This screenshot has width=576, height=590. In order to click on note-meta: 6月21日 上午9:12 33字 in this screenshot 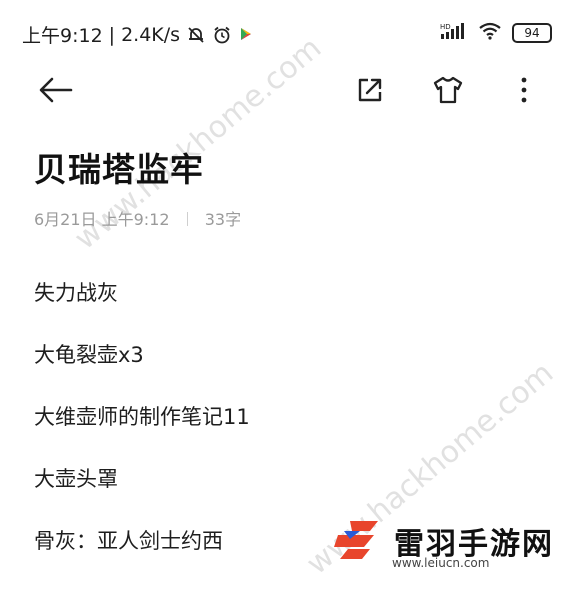, I will do `click(137, 218)`.